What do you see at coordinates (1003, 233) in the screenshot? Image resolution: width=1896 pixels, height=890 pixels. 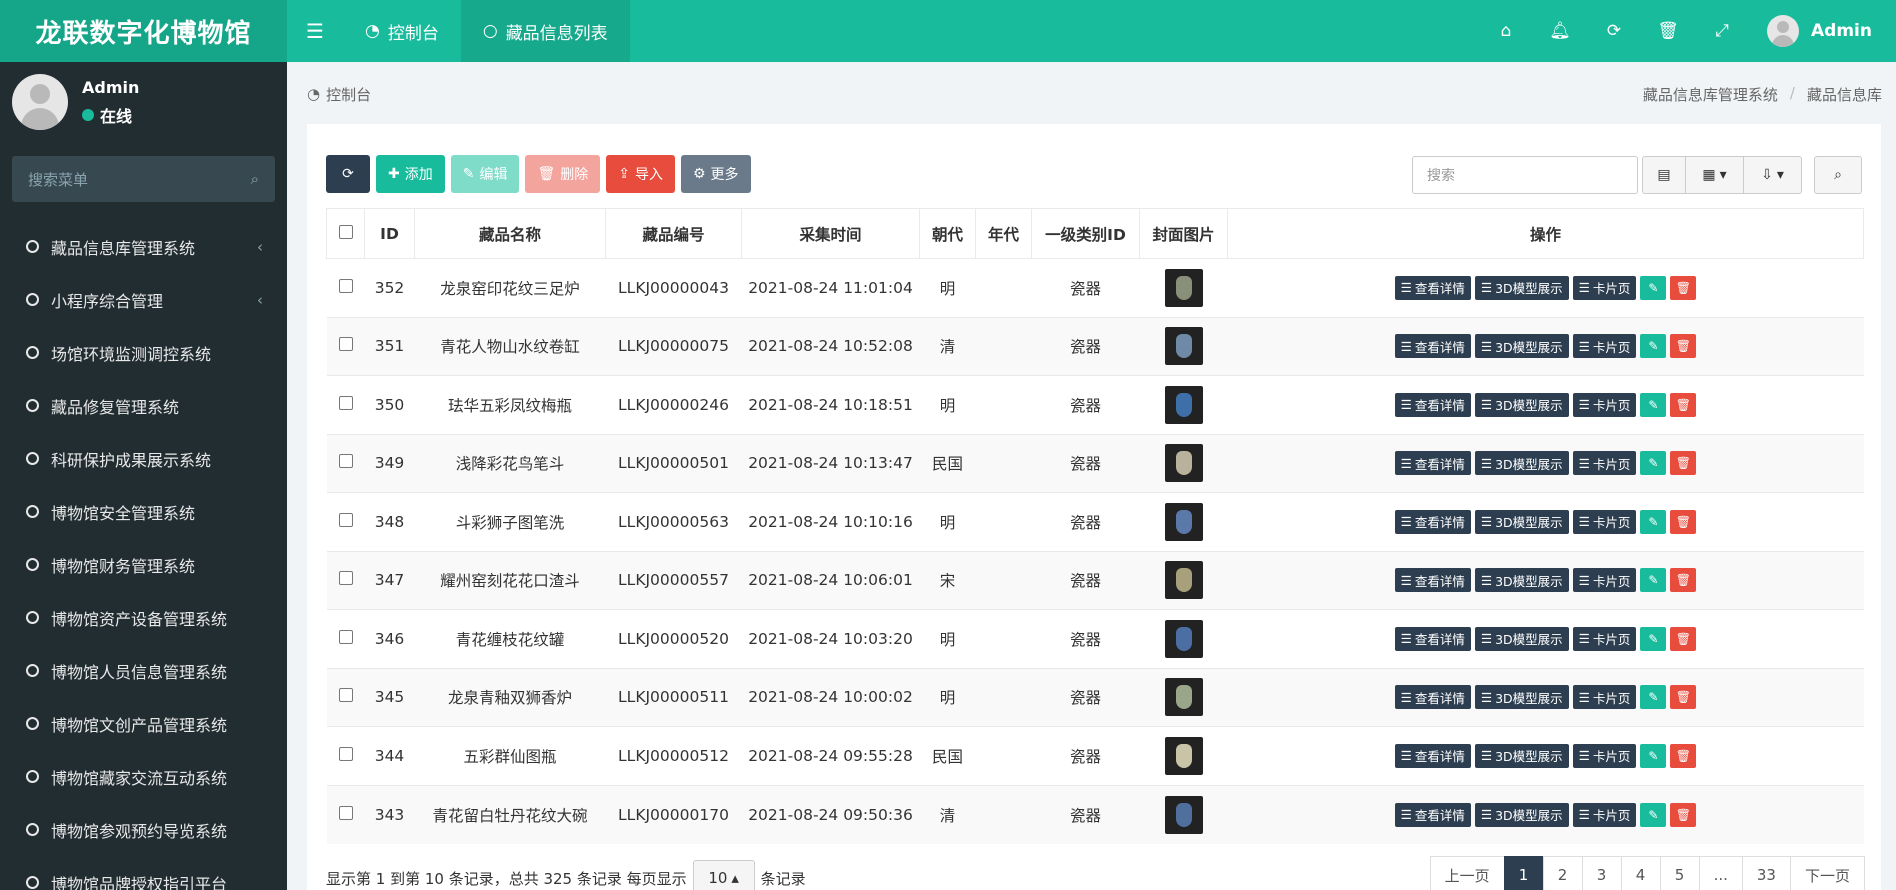 I see `header-era: 年代` at bounding box center [1003, 233].